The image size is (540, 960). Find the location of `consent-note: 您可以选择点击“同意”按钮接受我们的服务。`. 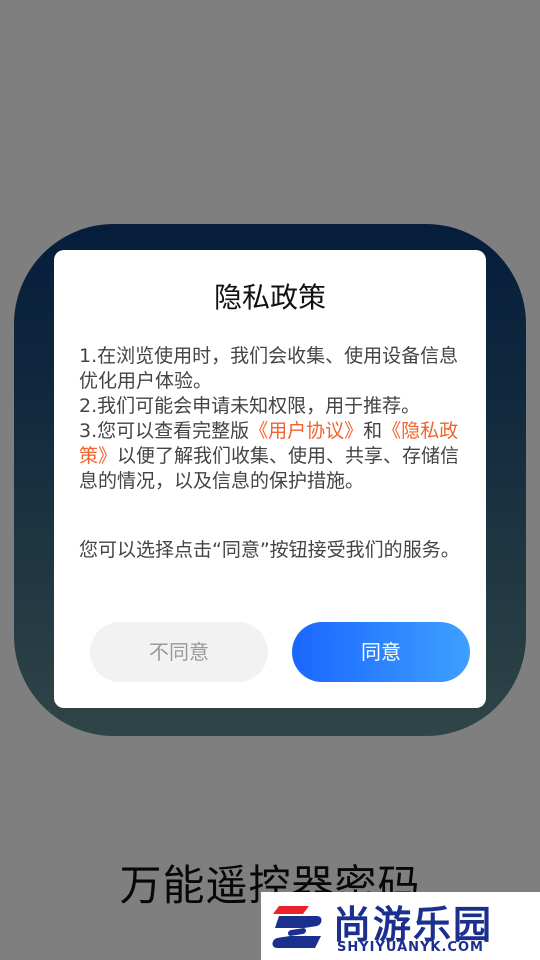

consent-note: 您可以选择点击“同意”按钮接受我们的服务。 is located at coordinates (269, 550).